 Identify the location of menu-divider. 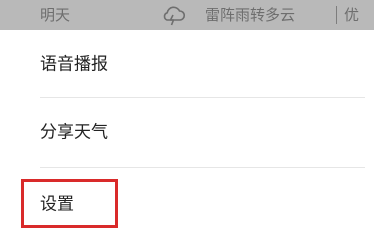
(202, 167).